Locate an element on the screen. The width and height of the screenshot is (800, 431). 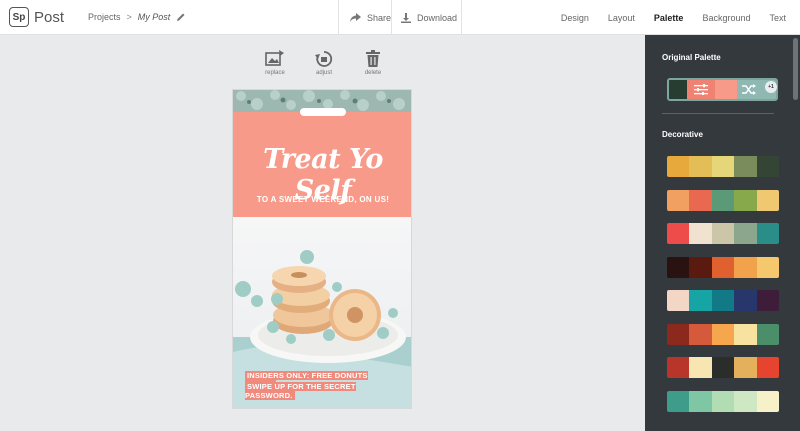
replace-button: replace is located at coordinates (275, 63).